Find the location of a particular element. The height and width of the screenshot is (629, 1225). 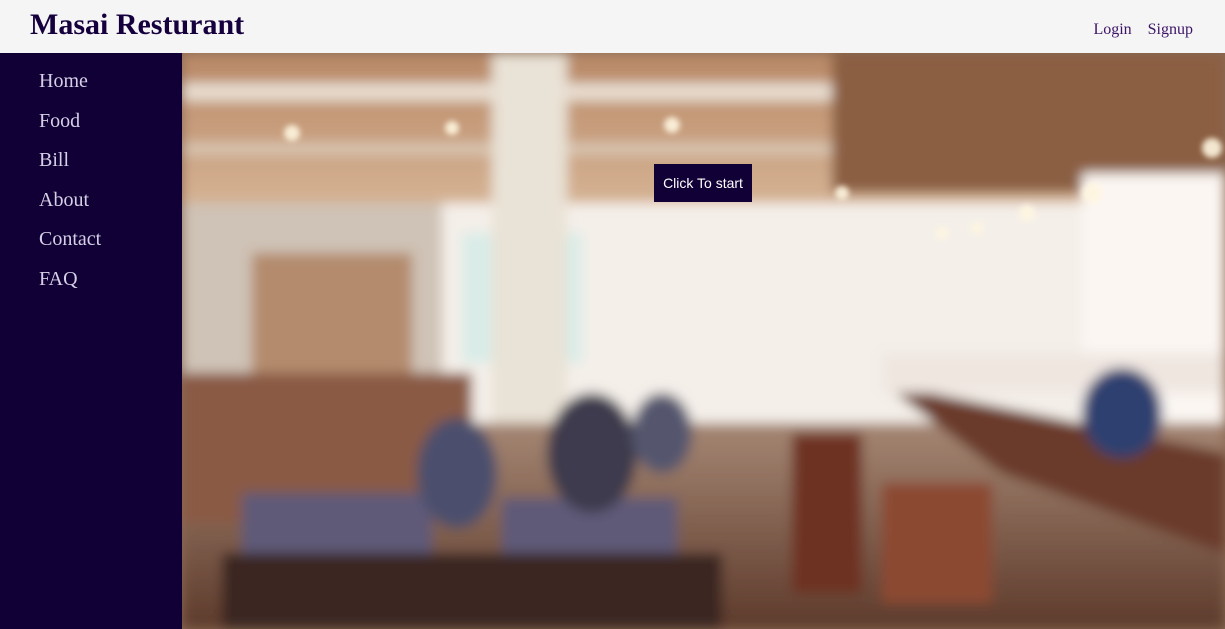

sidebar-item-faq: FAQ is located at coordinates (58, 279).